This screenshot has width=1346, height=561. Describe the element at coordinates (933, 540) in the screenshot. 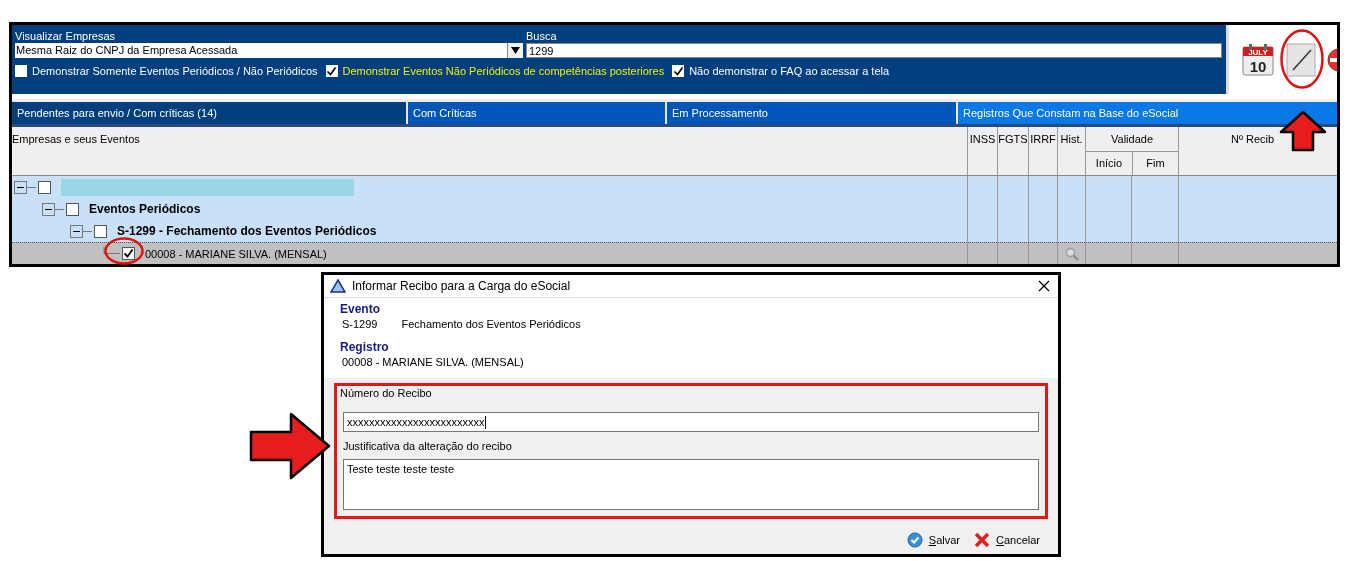

I see `save-button: Salvar` at that location.